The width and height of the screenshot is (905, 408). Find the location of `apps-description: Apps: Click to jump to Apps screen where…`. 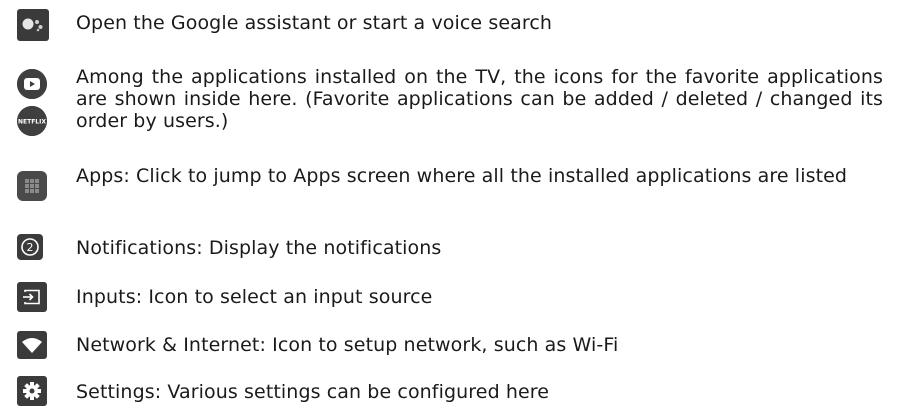

apps-description: Apps: Click to jump to Apps screen where… is located at coordinates (462, 176).